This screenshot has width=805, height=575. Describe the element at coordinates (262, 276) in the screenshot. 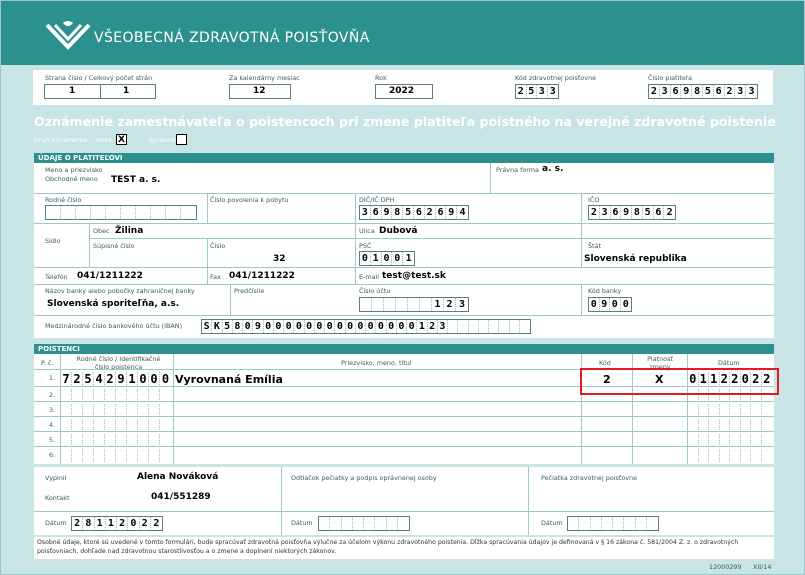

I see `fax-value: 041/1211222` at that location.